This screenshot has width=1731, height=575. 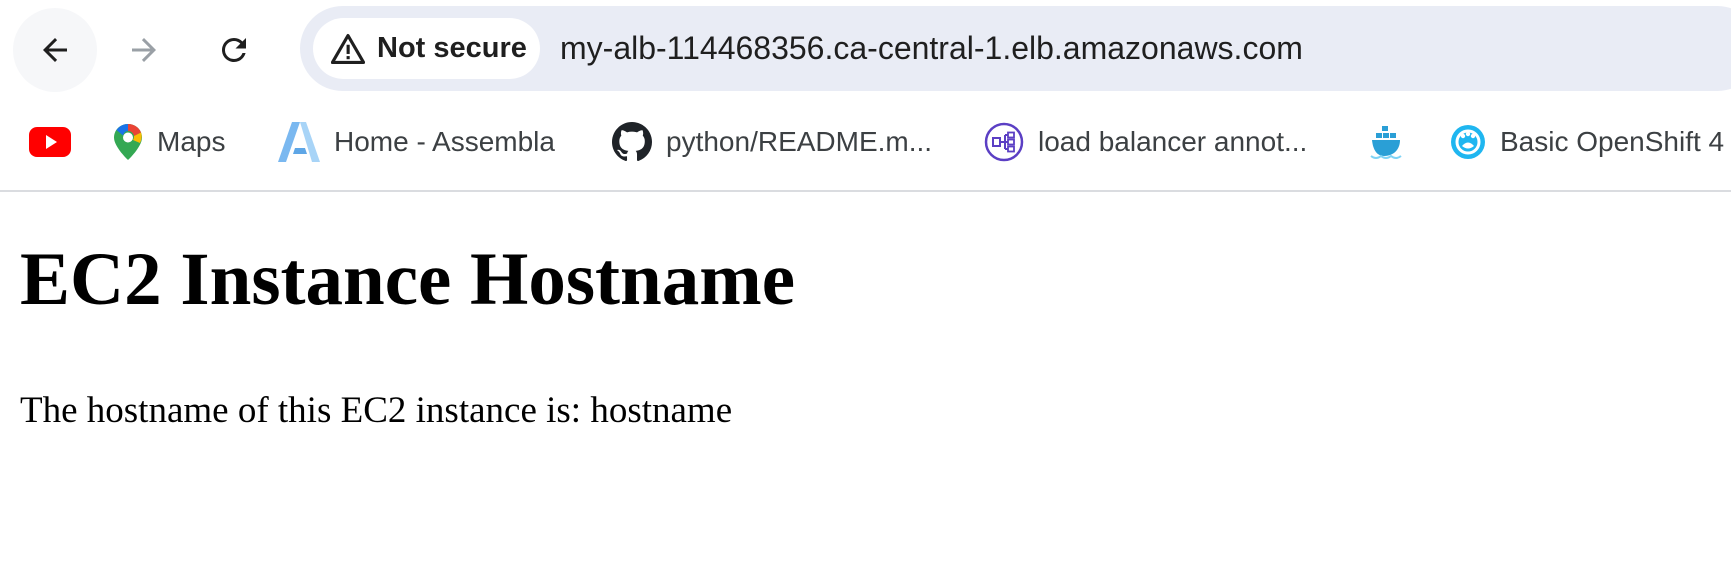 What do you see at coordinates (1612, 141) in the screenshot?
I see `bookmark-label: Basic OpenShift 4` at bounding box center [1612, 141].